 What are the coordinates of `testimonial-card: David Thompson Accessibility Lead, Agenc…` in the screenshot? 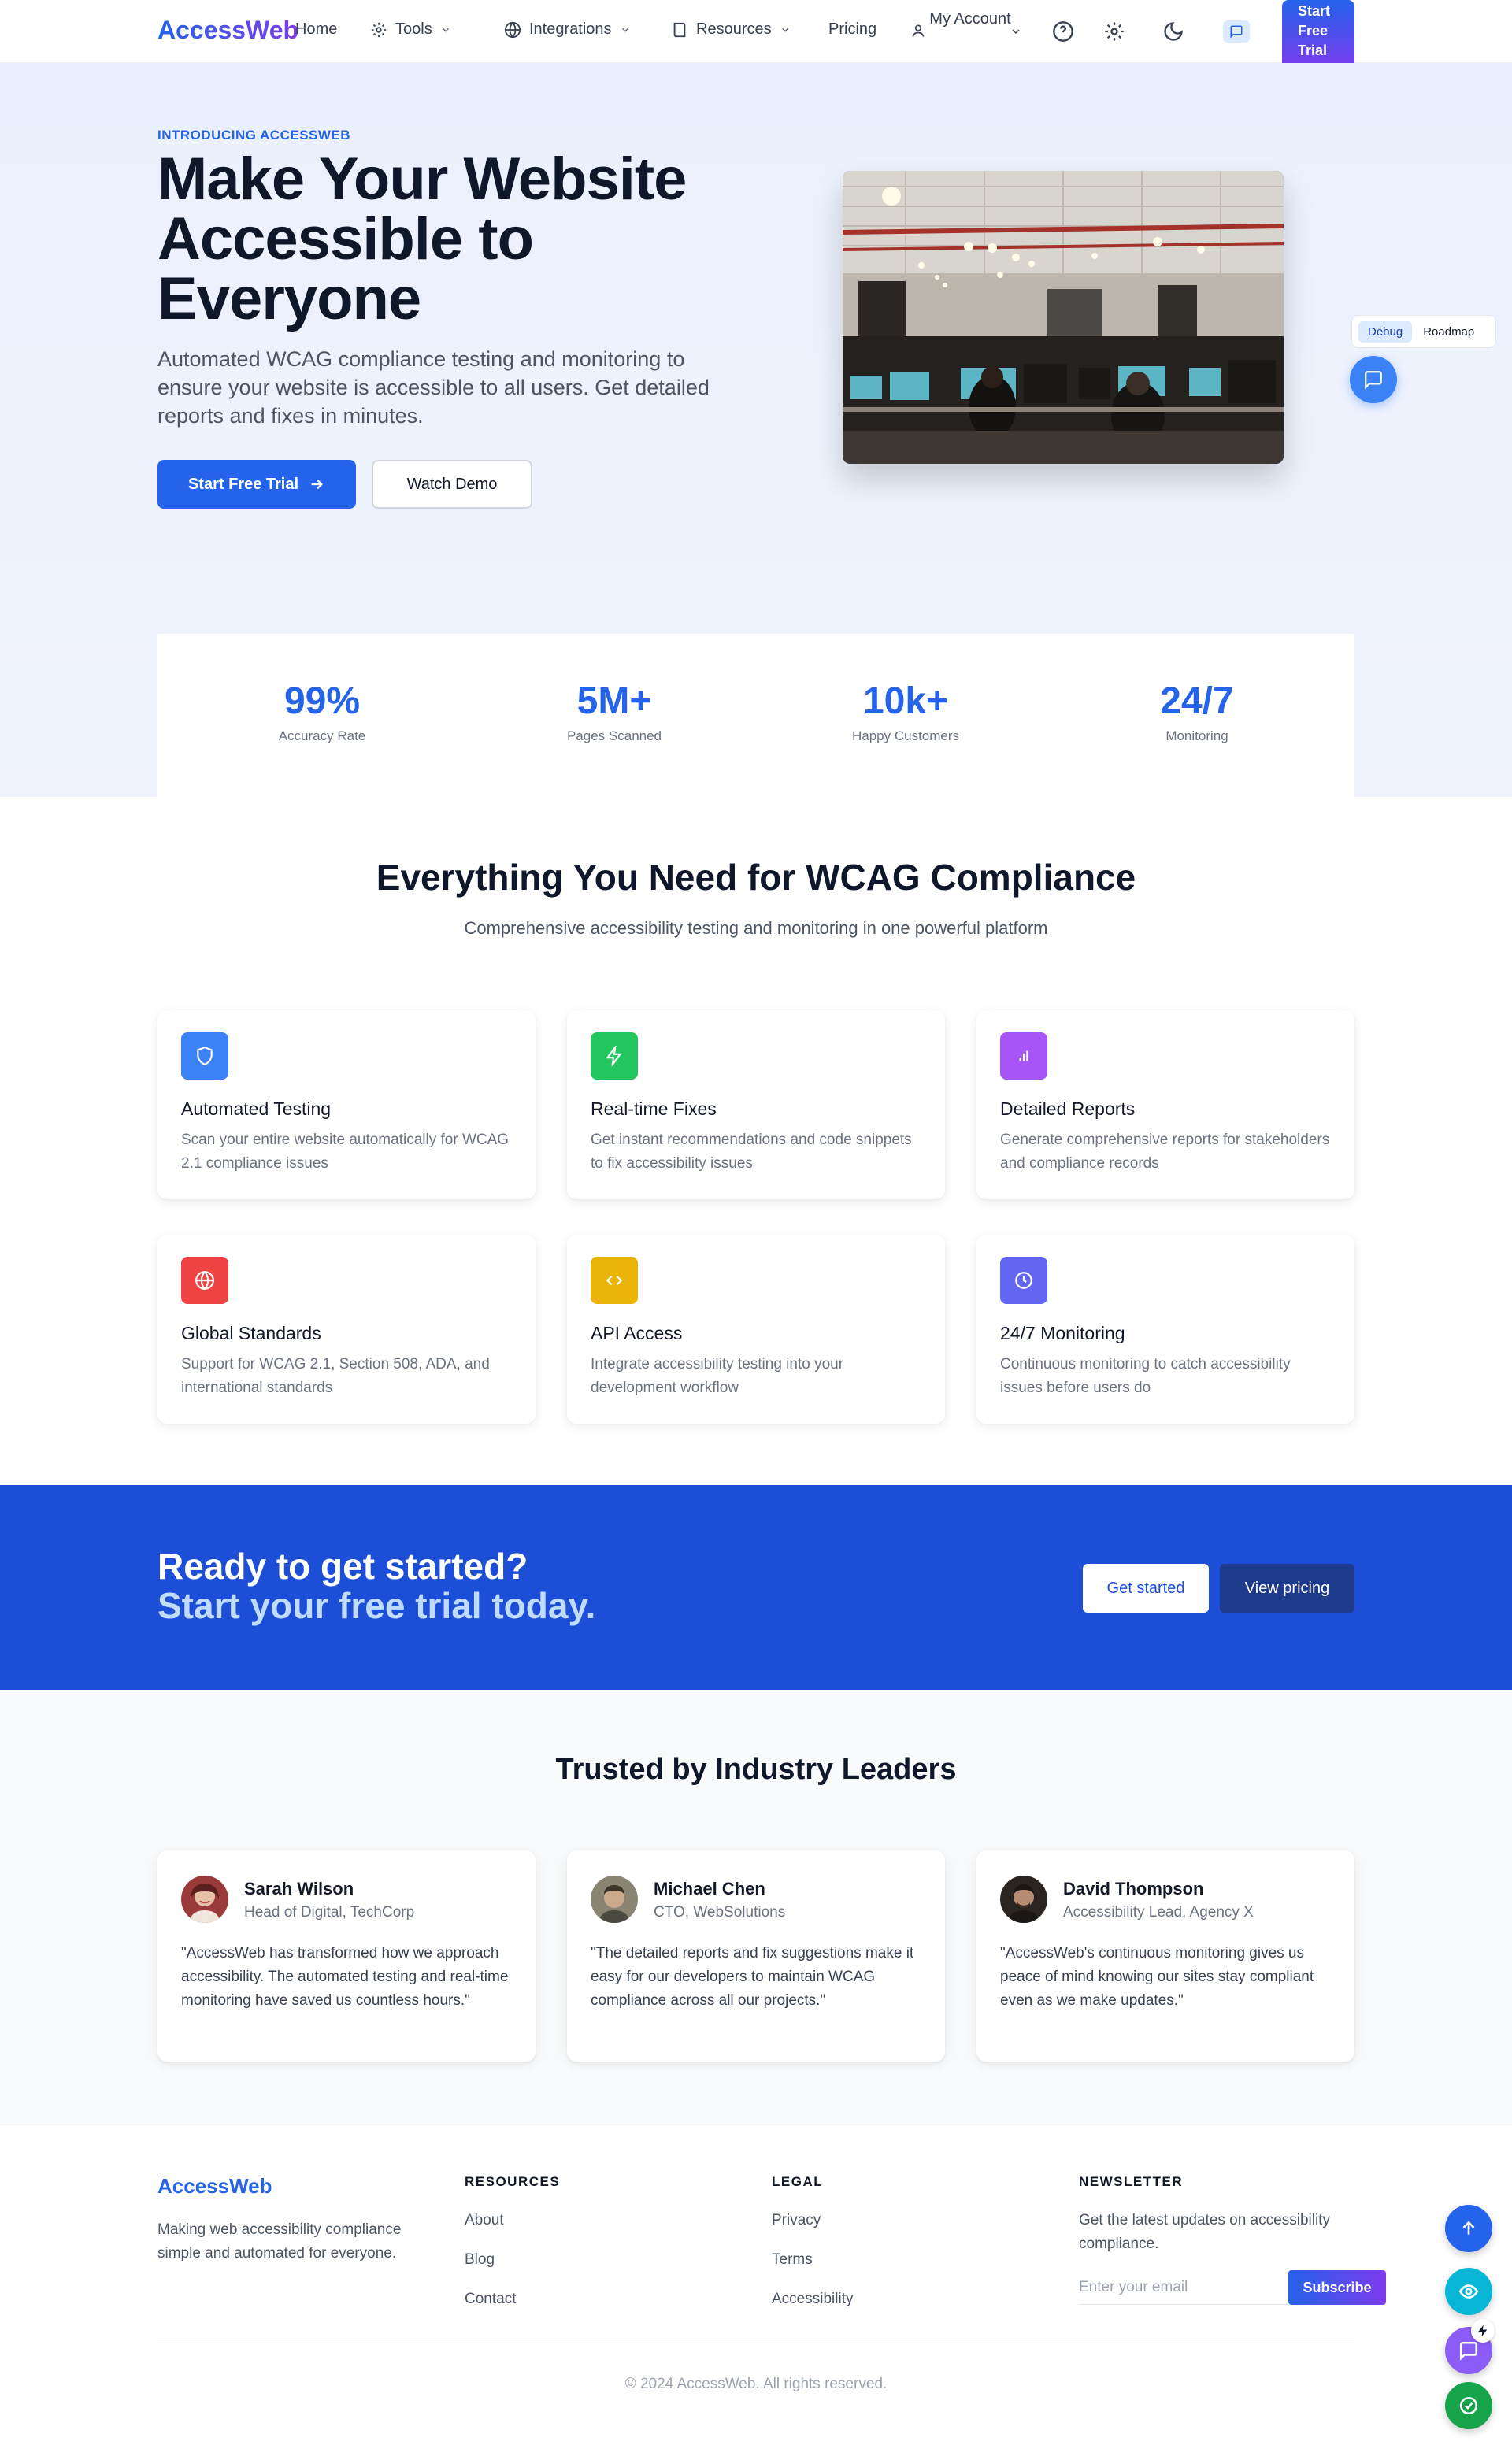 It's located at (1165, 1956).